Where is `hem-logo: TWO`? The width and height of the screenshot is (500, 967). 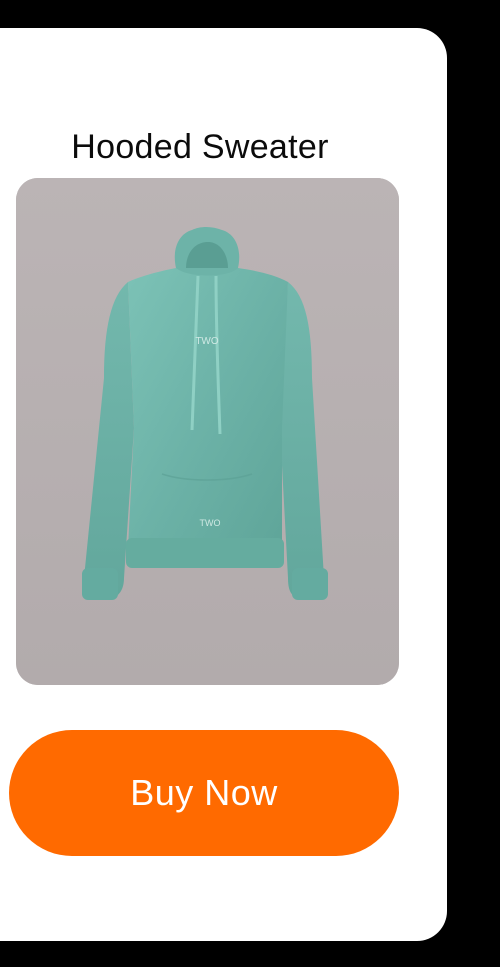
hem-logo: TWO is located at coordinates (210, 523).